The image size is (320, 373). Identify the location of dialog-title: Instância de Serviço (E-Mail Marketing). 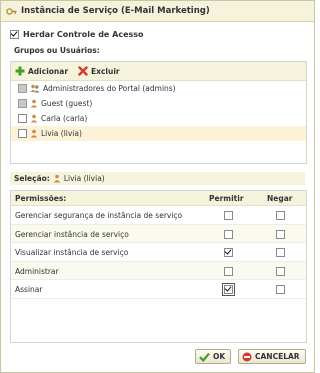
(115, 11).